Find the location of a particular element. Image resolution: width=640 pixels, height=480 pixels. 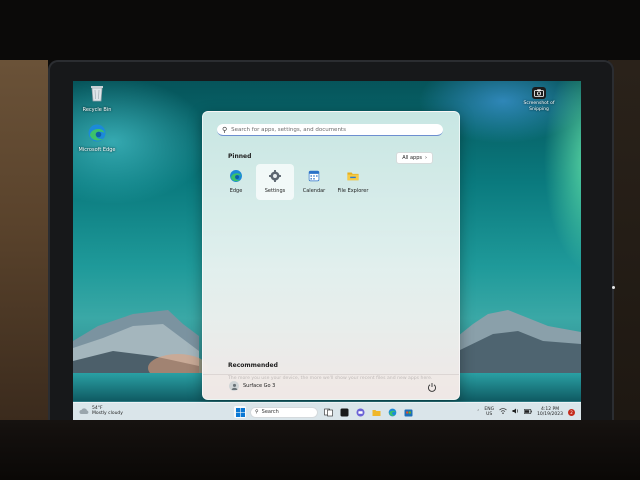

pinned-app-file-explorer: File Explorer is located at coordinates (353, 182).